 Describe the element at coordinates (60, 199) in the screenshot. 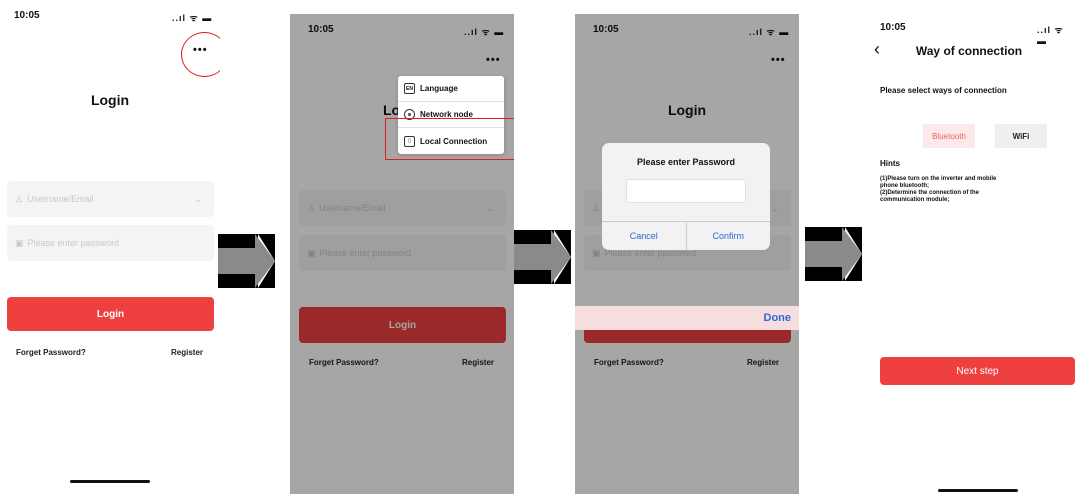

I see `username-placeholder: Username/Email` at that location.